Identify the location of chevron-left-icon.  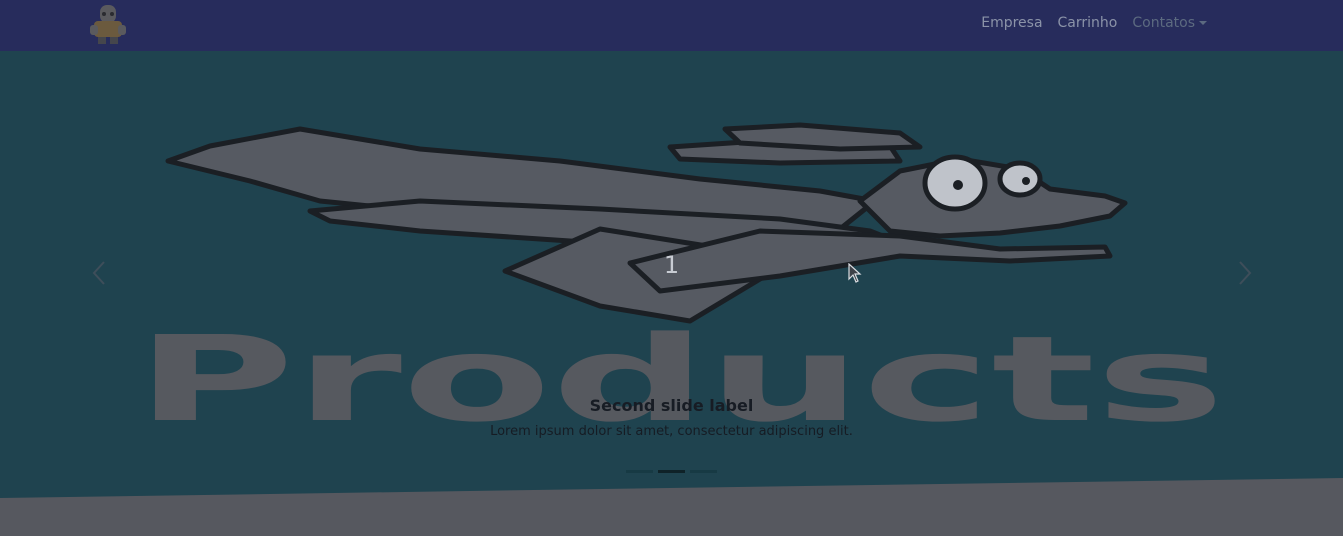
(98, 273).